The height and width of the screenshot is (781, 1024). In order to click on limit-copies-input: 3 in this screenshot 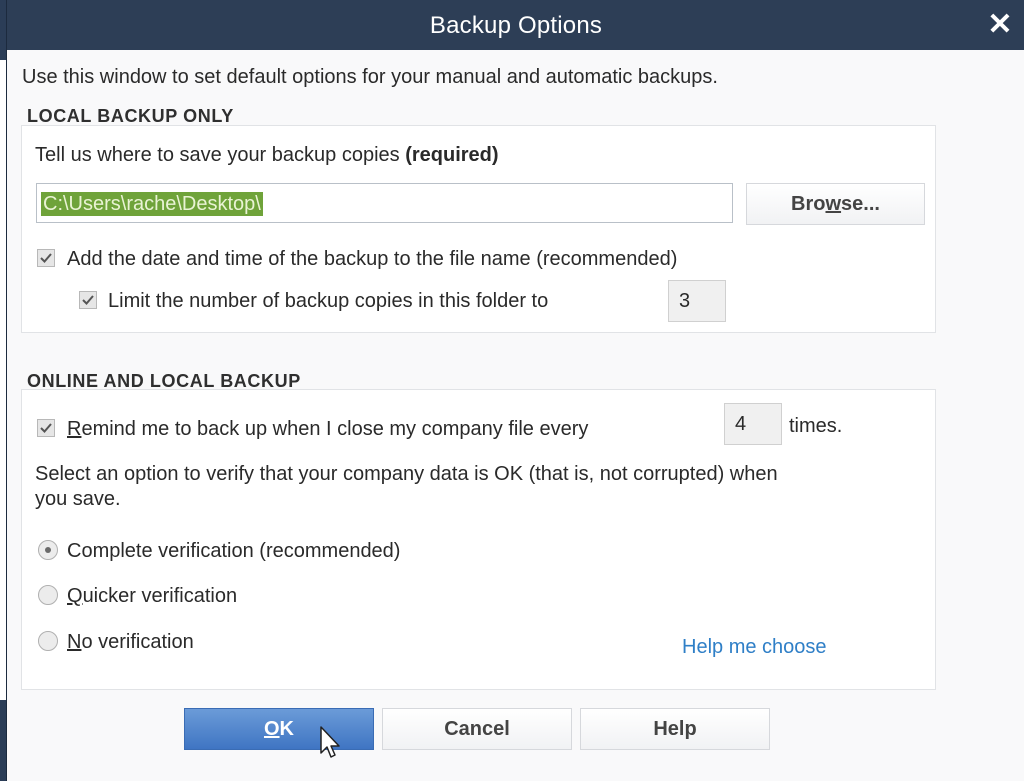, I will do `click(697, 301)`.